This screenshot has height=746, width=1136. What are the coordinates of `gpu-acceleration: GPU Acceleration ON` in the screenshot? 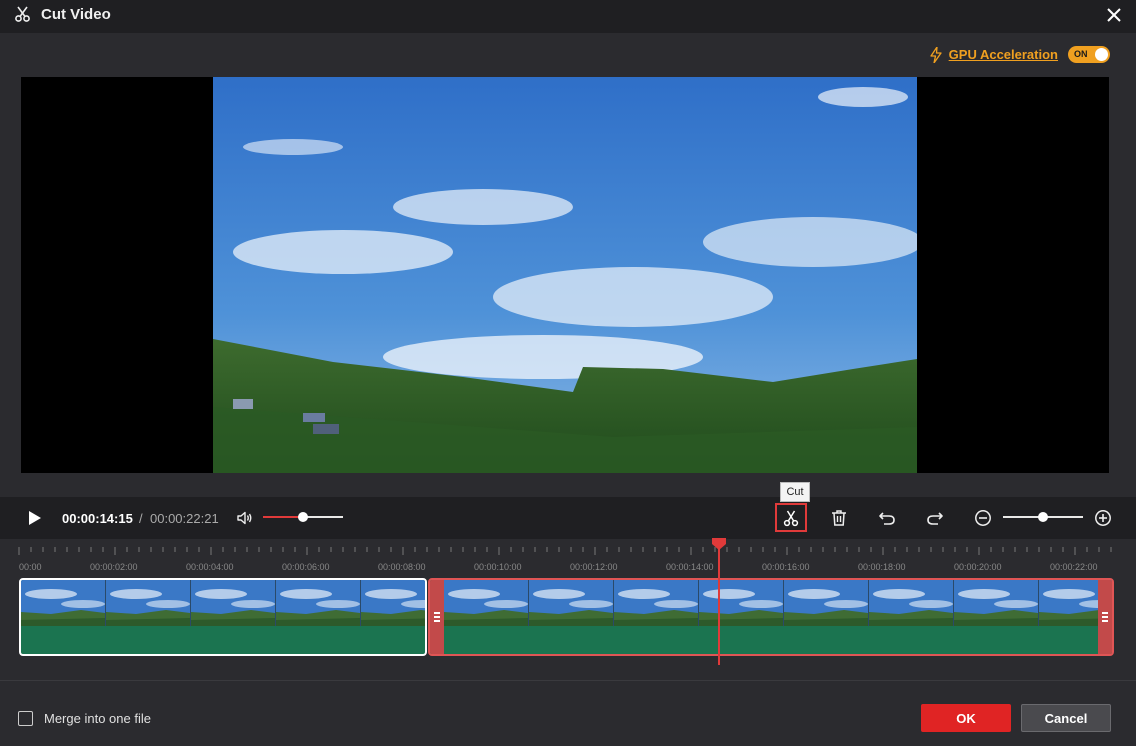 It's located at (1019, 54).